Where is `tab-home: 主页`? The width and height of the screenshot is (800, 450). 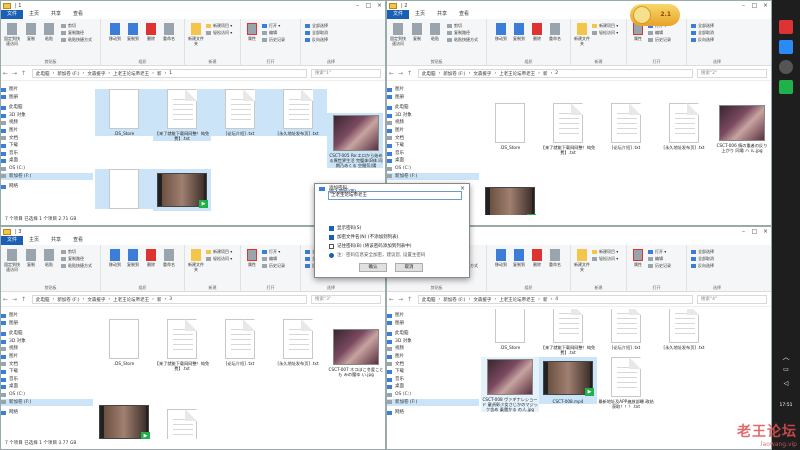 tab-home: 主页 is located at coordinates (34, 240).